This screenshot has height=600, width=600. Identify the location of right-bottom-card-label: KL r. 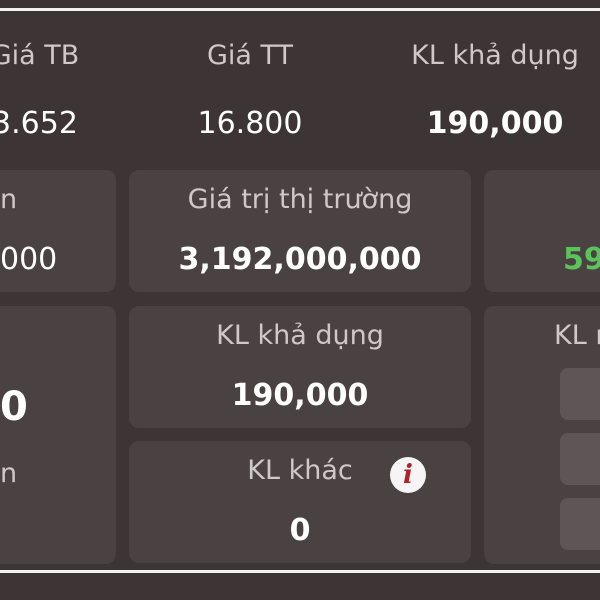
(577, 335).